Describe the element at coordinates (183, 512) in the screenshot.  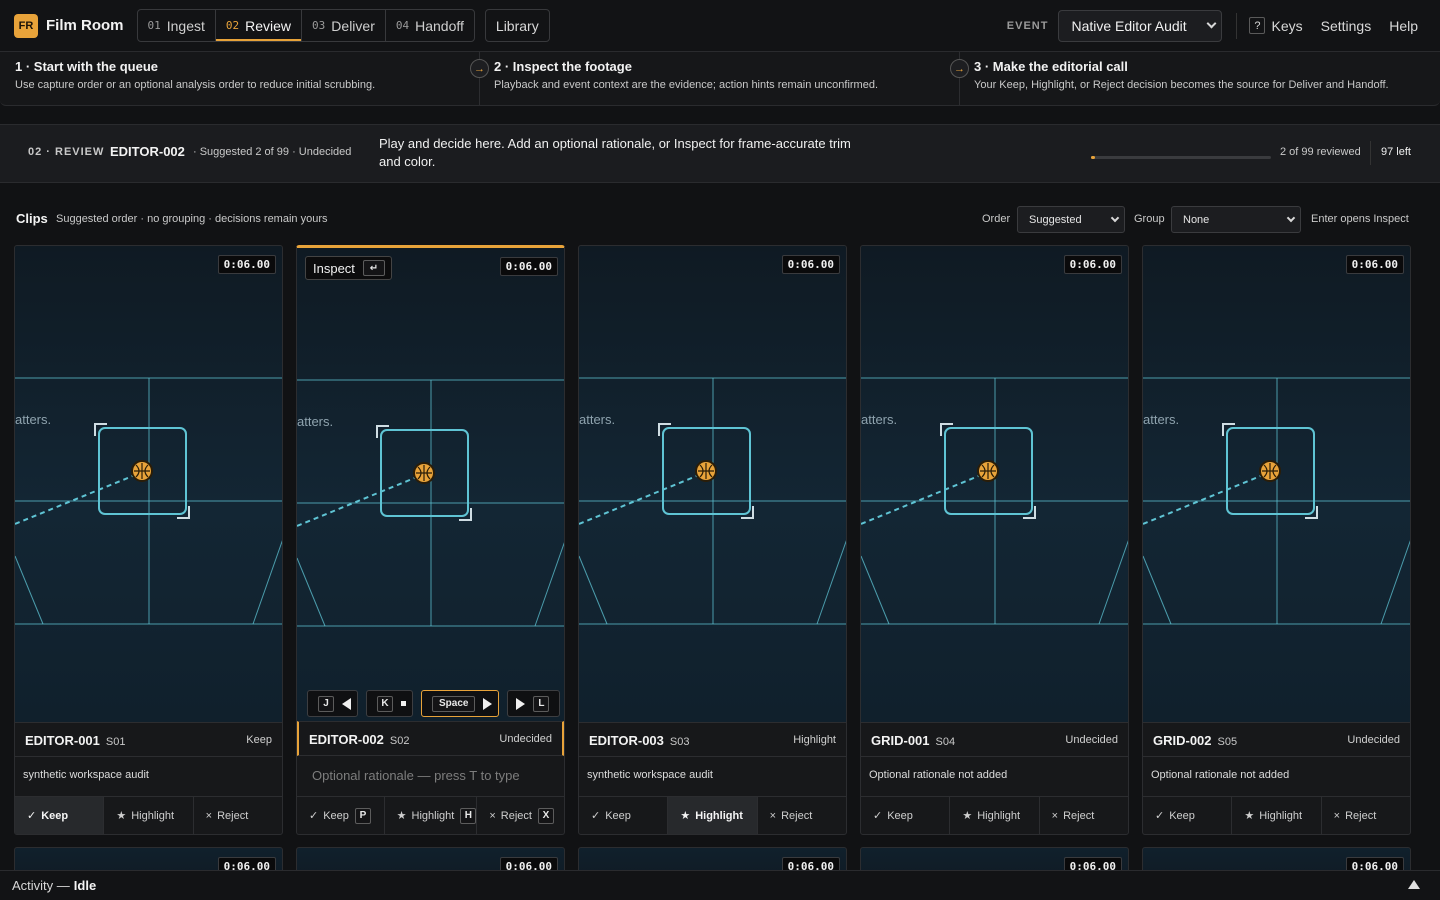
I see `corner-bracket` at that location.